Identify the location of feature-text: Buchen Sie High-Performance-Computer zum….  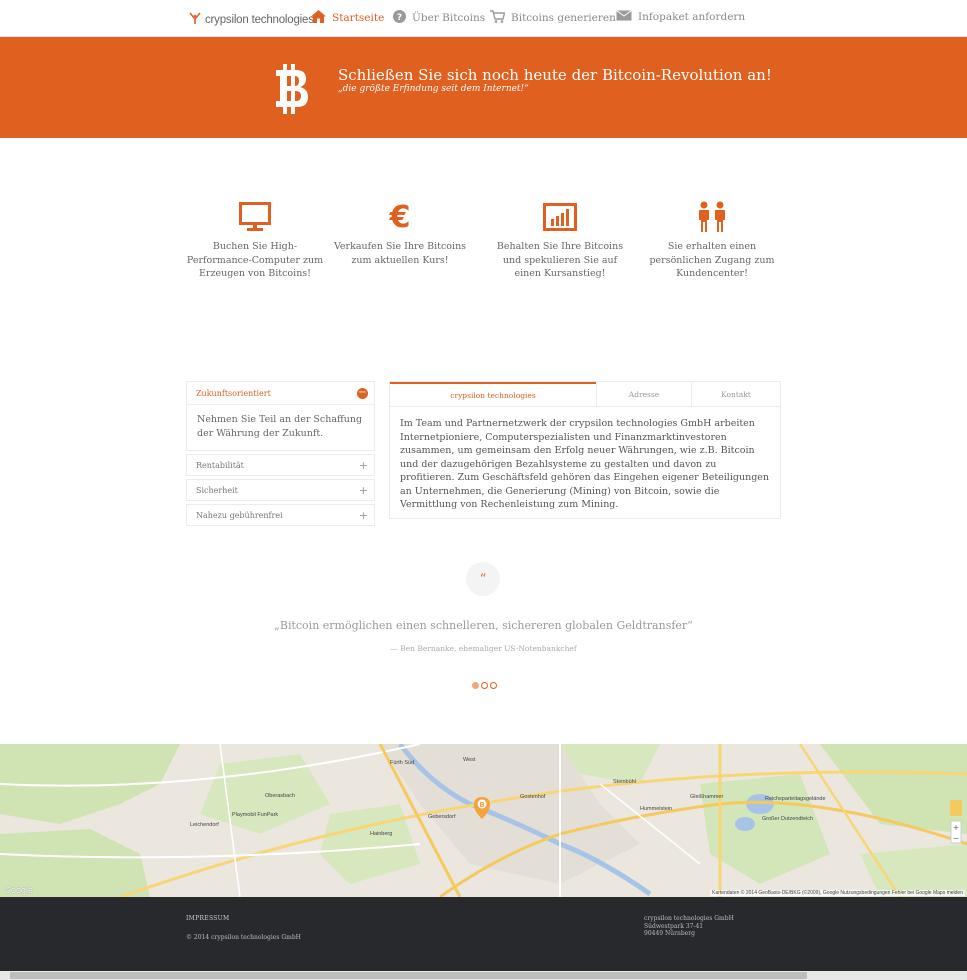
(255, 260).